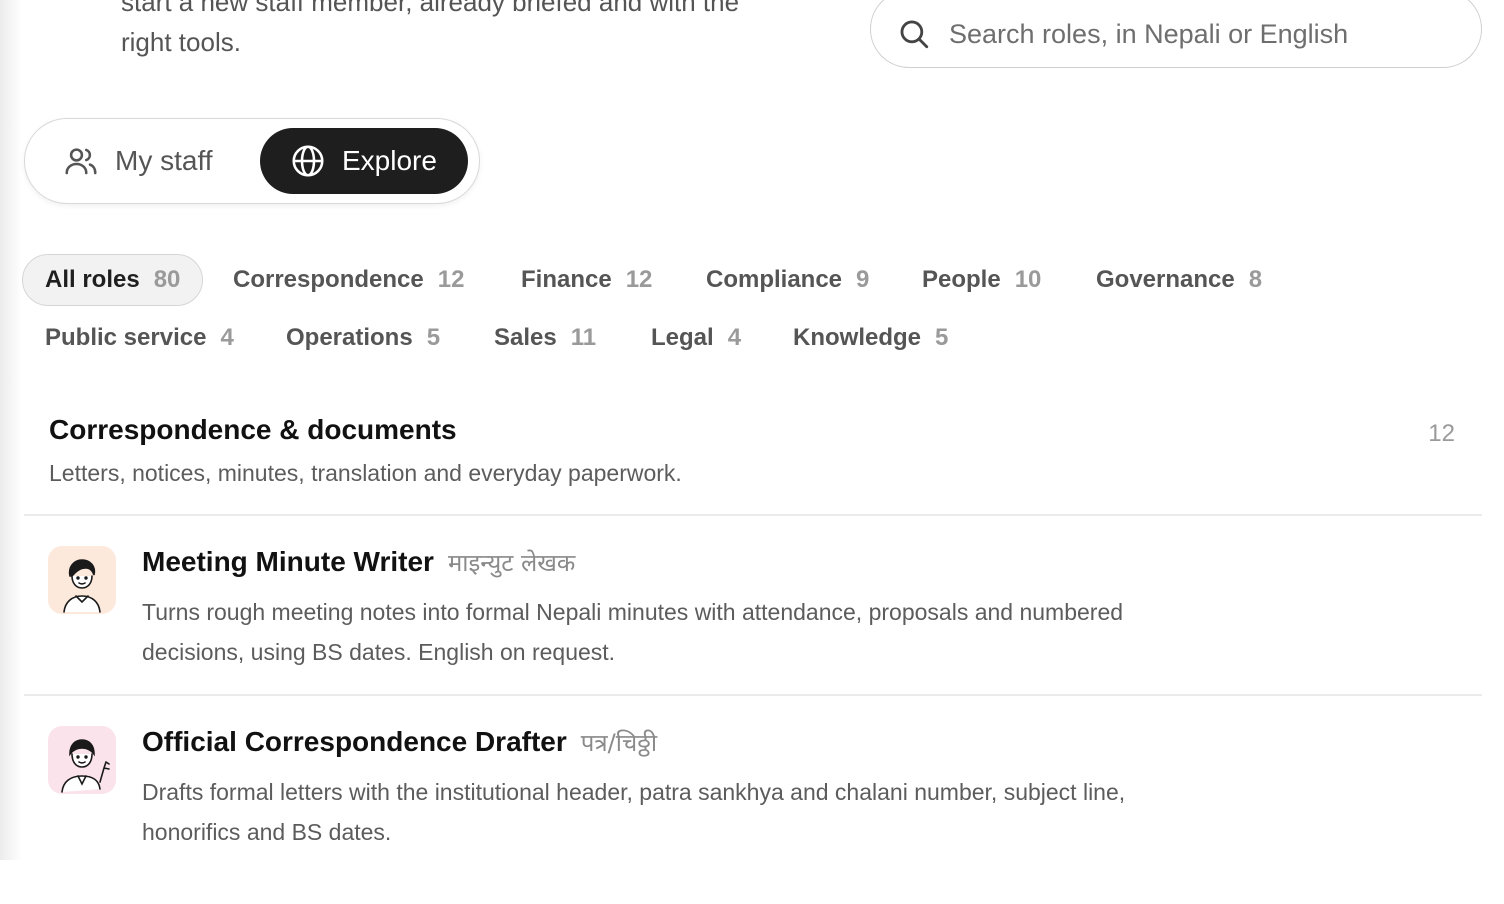 Image resolution: width=1504 pixels, height=904 pixels. I want to click on filter-chip-people: People 10, so click(981, 280).